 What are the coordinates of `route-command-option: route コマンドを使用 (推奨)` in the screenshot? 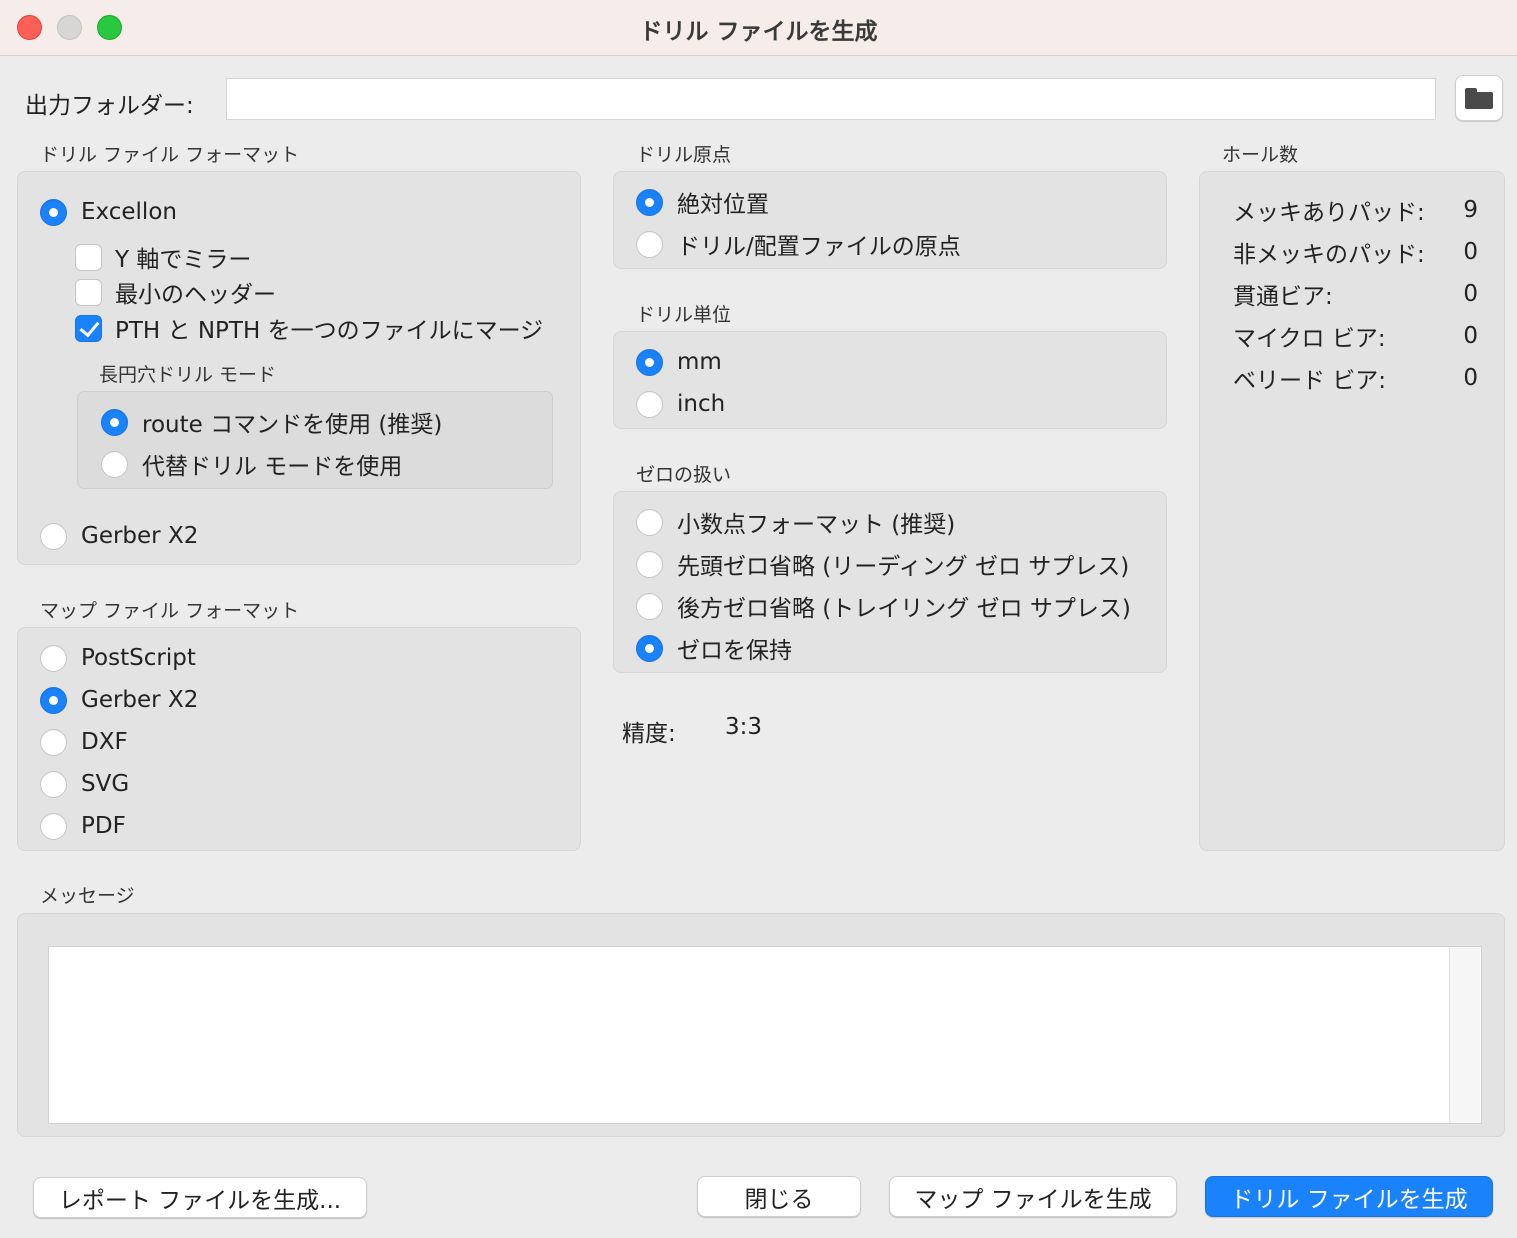 It's located at (271, 422).